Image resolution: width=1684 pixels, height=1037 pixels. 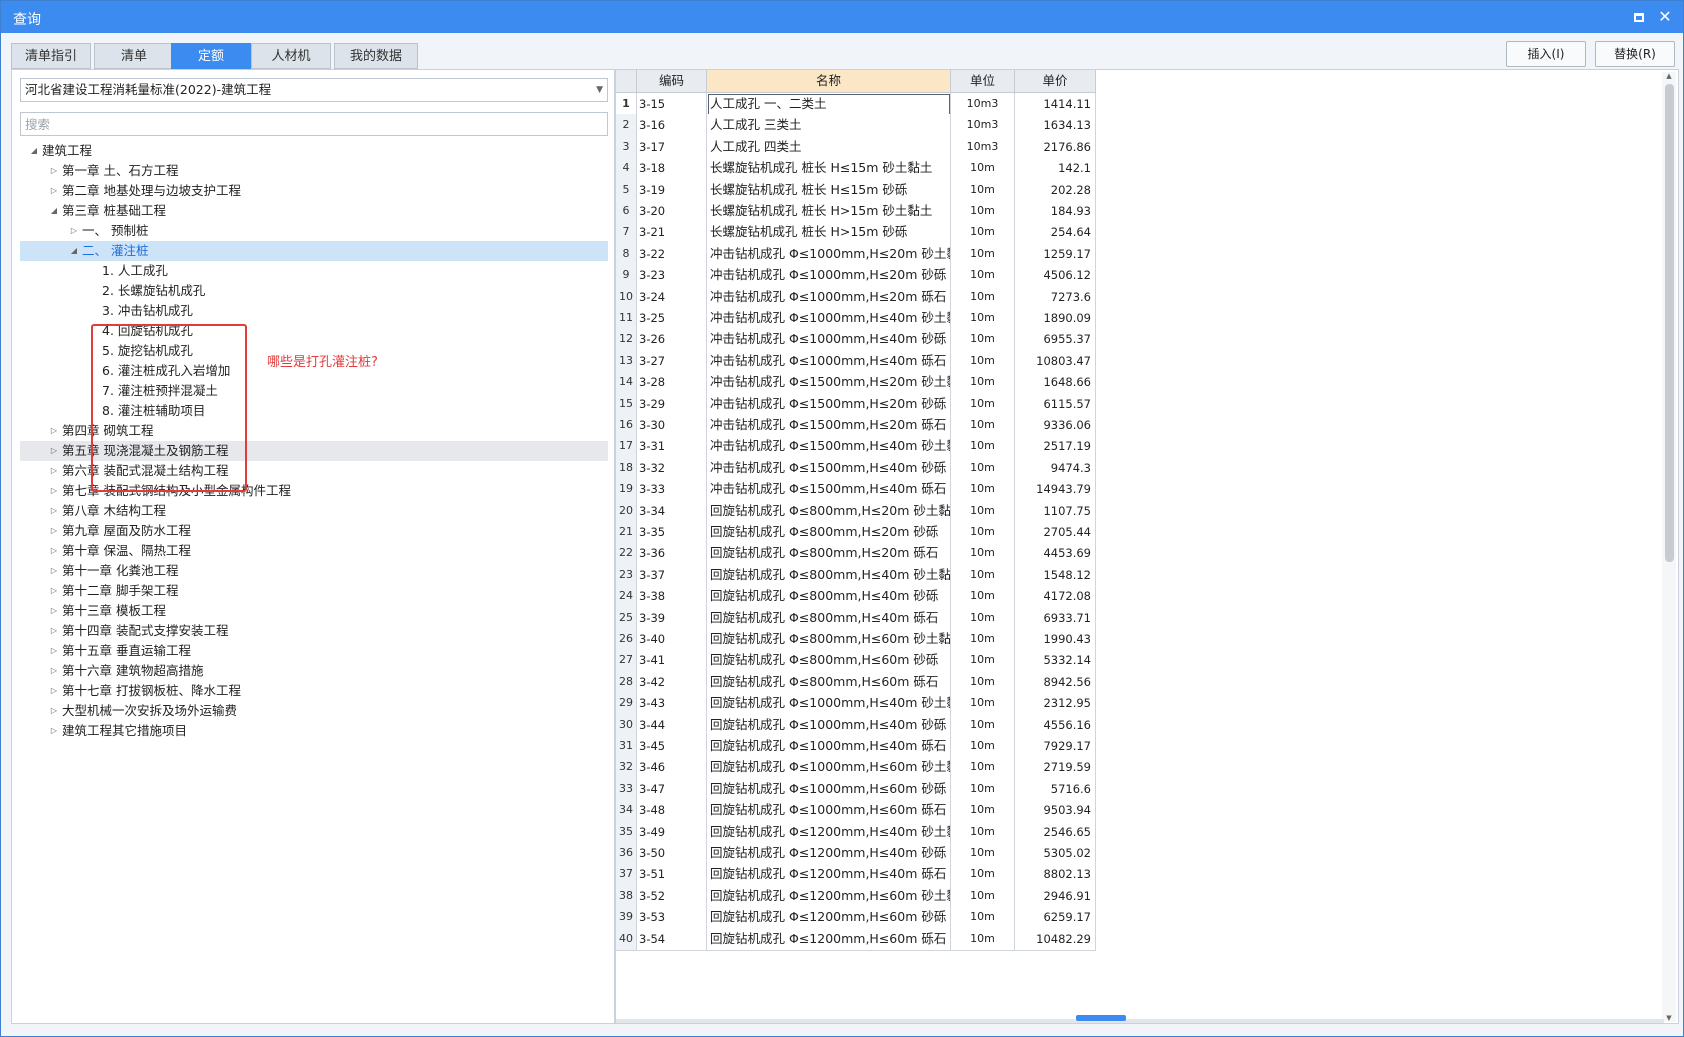 What do you see at coordinates (626, 918) in the screenshot?
I see `row-number: 39` at bounding box center [626, 918].